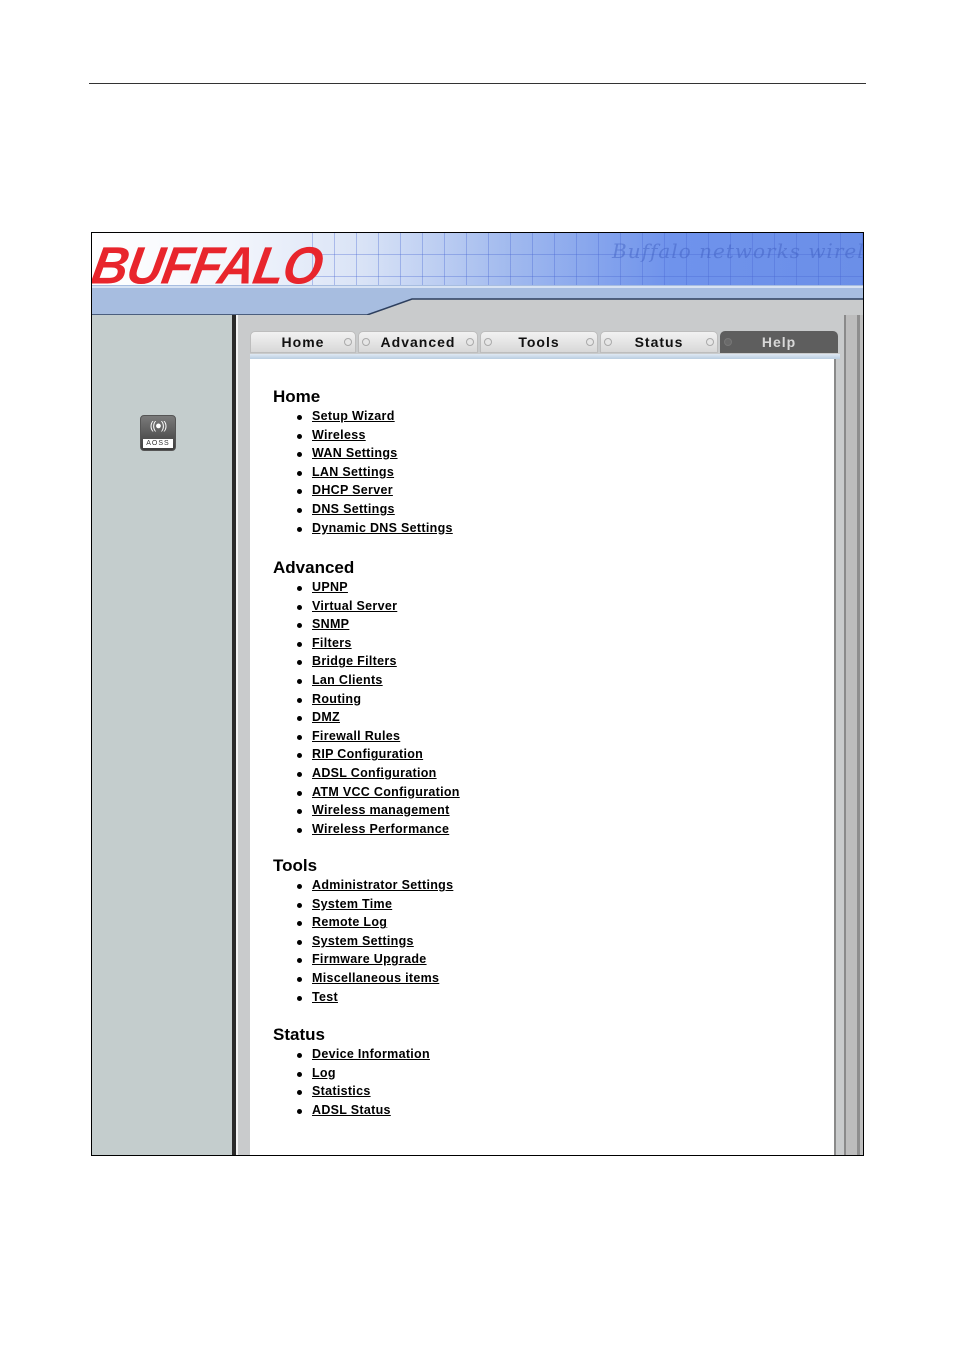  I want to click on section-title: Status, so click(299, 1034).